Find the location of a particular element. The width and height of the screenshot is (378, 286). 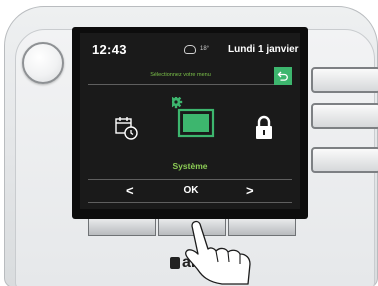

nav-ok: OK is located at coordinates (191, 190).